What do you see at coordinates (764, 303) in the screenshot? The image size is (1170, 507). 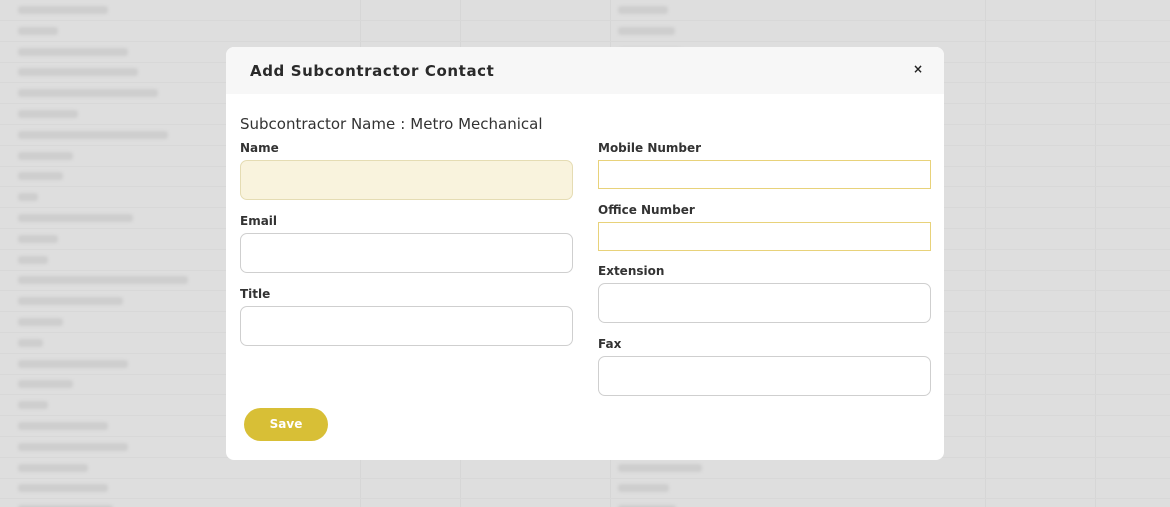 I see `extension-input` at bounding box center [764, 303].